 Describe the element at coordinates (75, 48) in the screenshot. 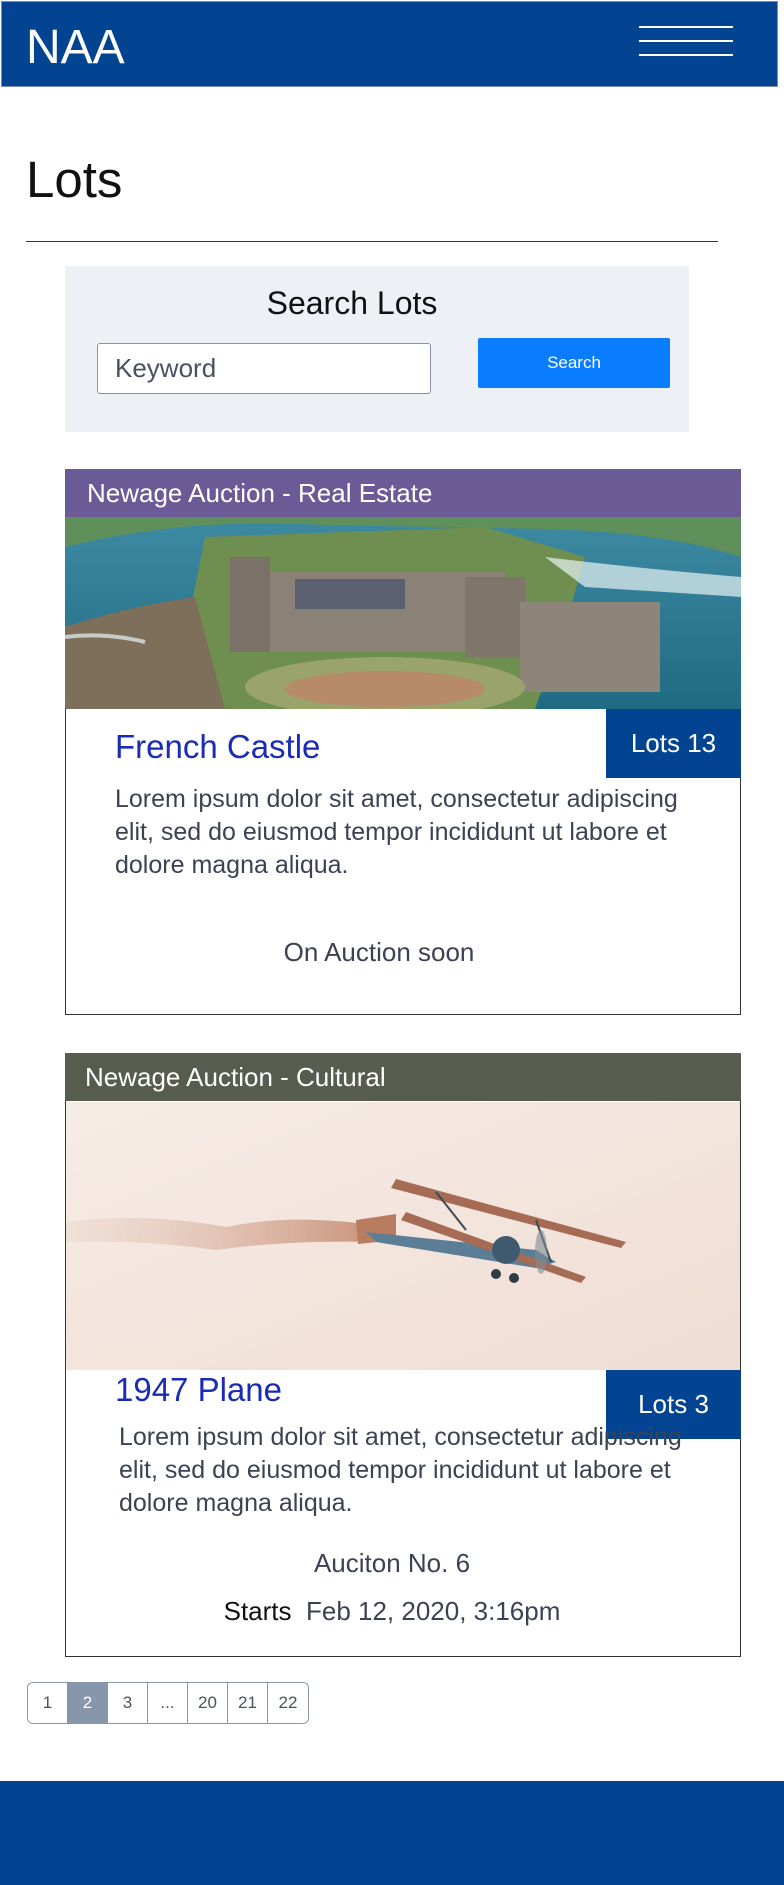

I see `brand-logo: NAA` at that location.